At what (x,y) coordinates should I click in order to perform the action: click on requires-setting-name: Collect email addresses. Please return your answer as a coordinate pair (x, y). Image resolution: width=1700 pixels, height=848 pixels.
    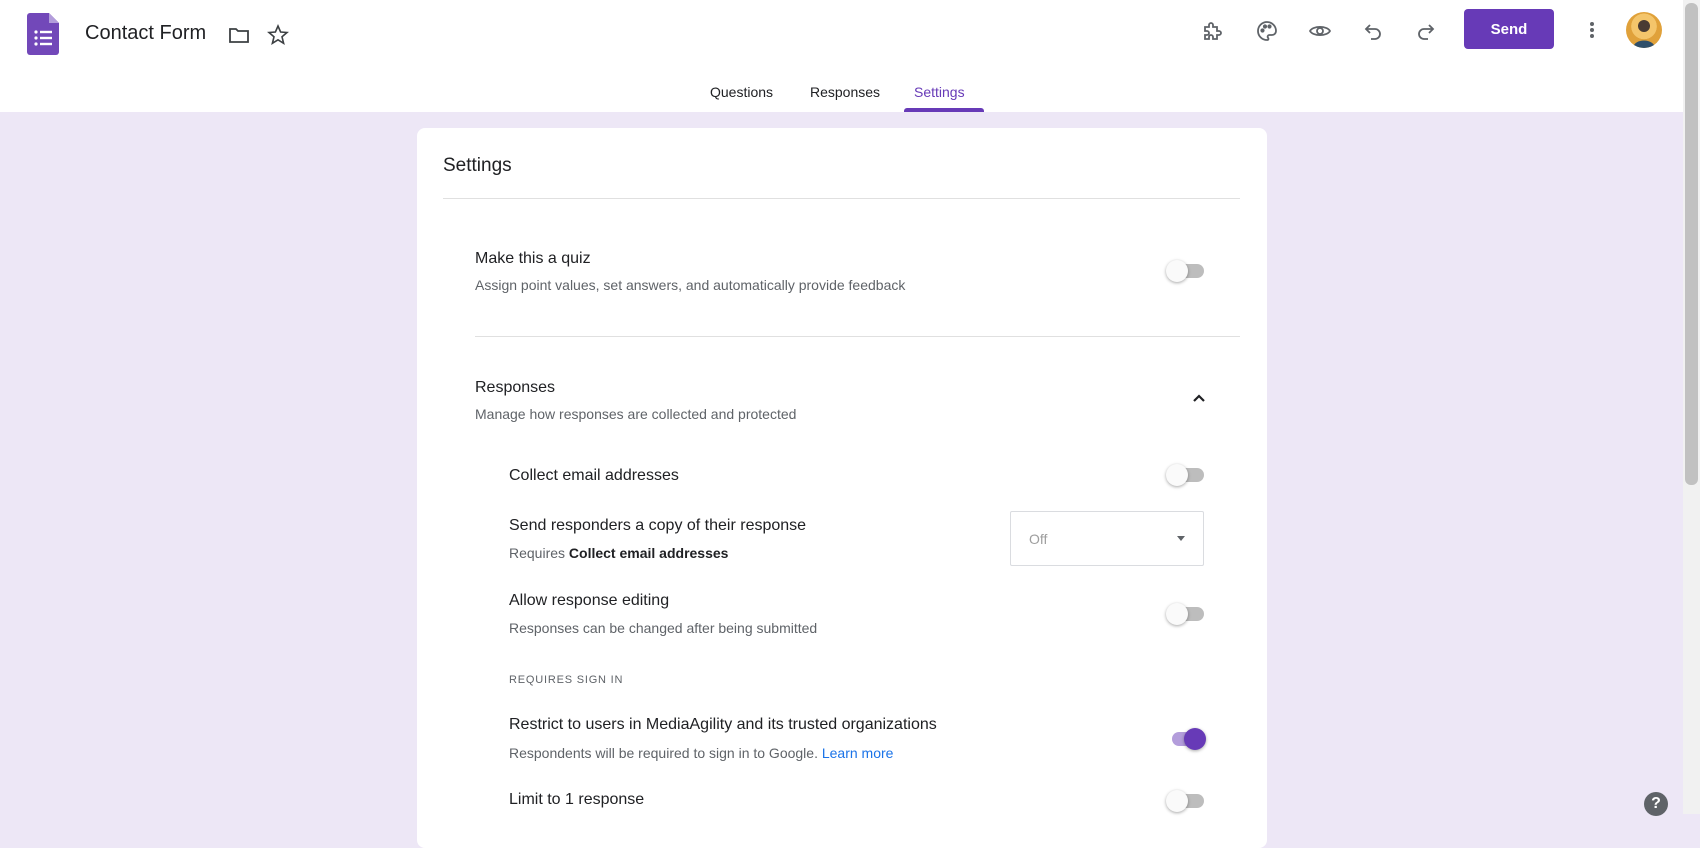
    Looking at the image, I should click on (648, 553).